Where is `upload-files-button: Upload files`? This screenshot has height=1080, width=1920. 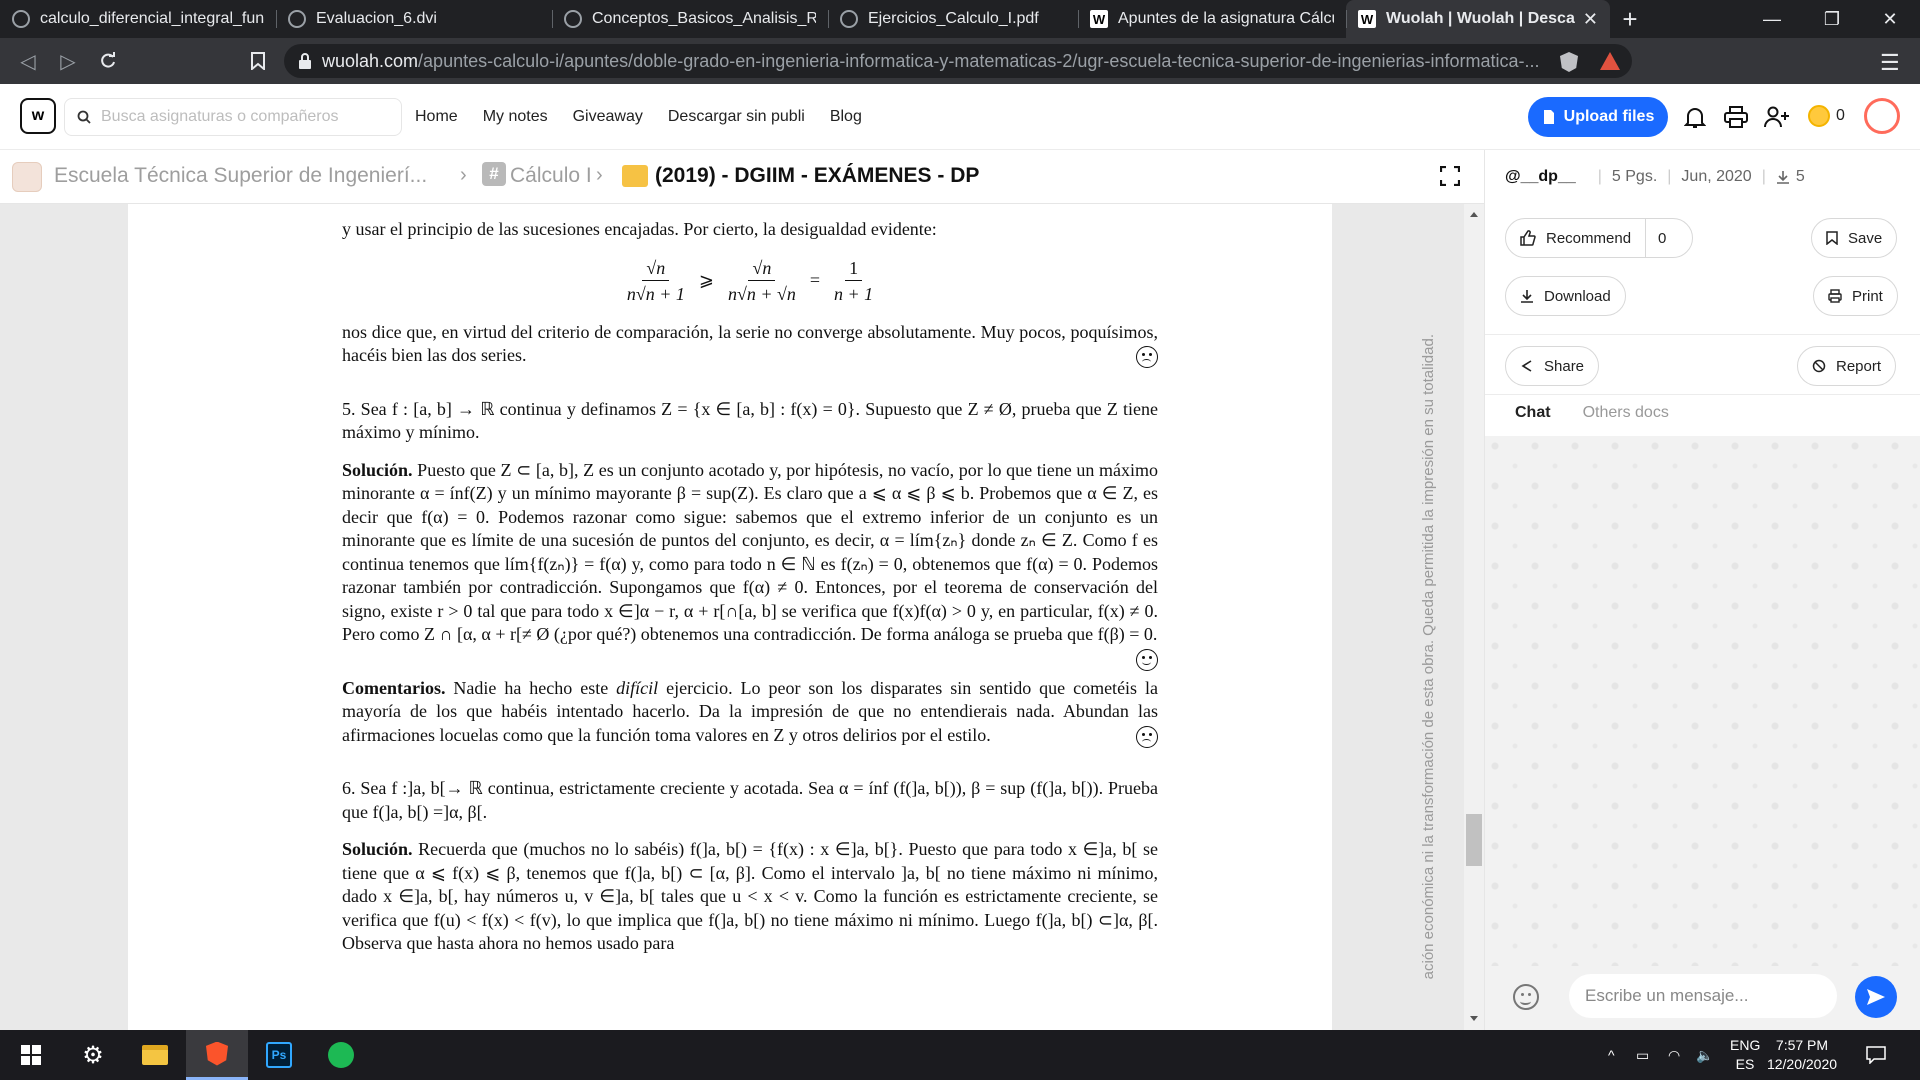
upload-files-button: Upload files is located at coordinates (1598, 117).